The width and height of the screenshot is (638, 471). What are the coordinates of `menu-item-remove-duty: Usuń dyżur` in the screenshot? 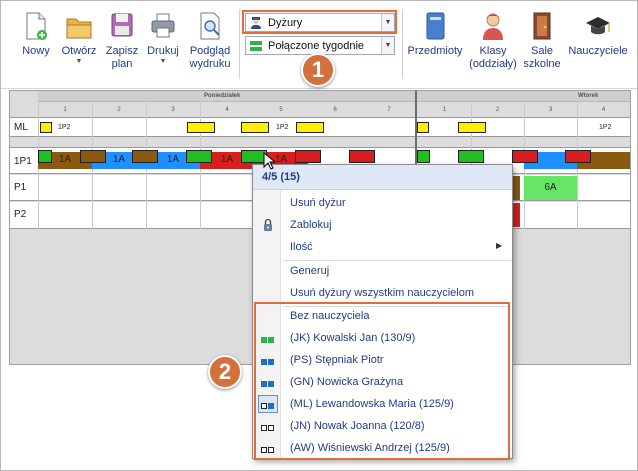 It's located at (318, 203).